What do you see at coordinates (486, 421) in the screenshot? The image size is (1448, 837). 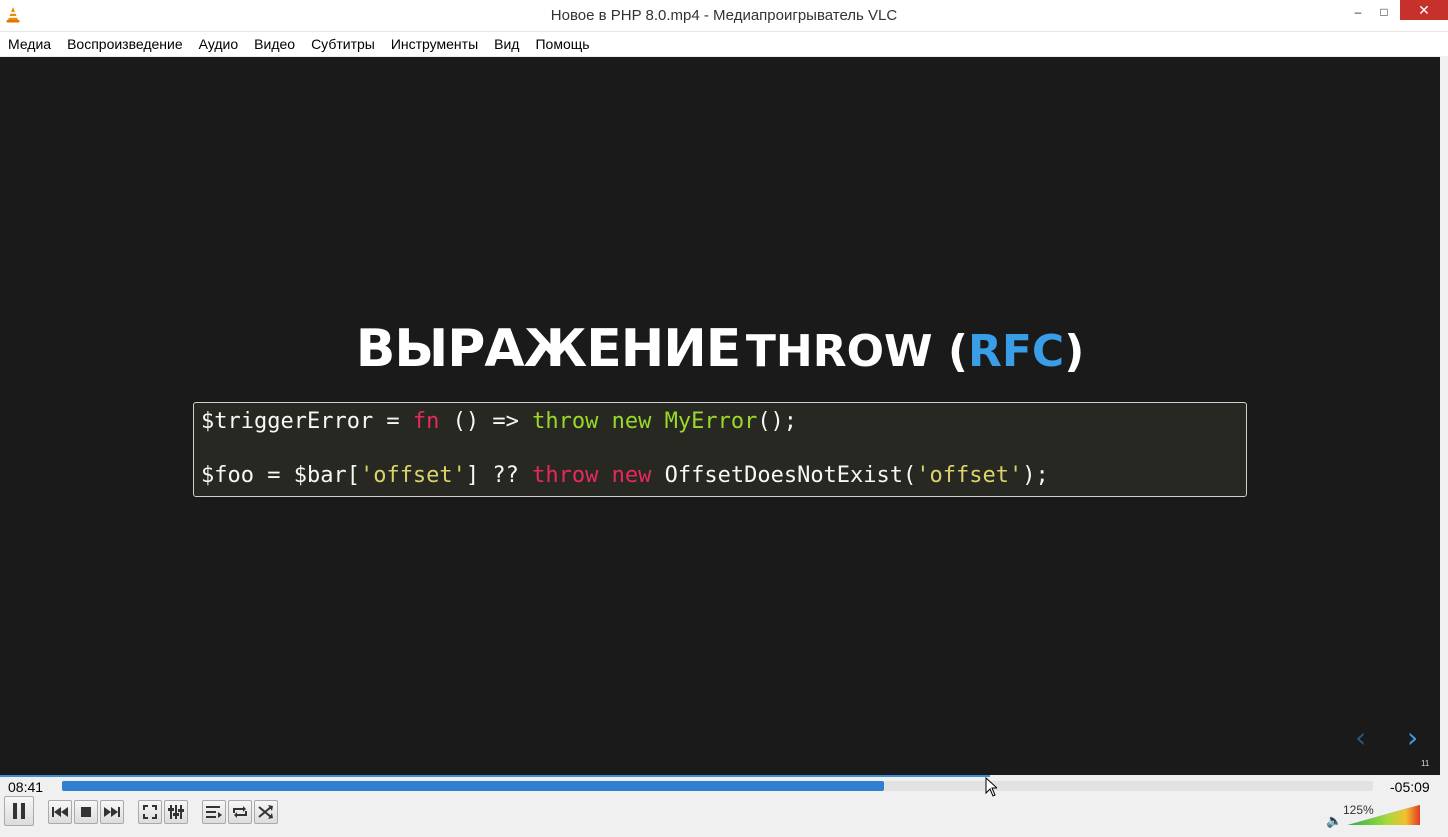 I see `code-token: () =>` at bounding box center [486, 421].